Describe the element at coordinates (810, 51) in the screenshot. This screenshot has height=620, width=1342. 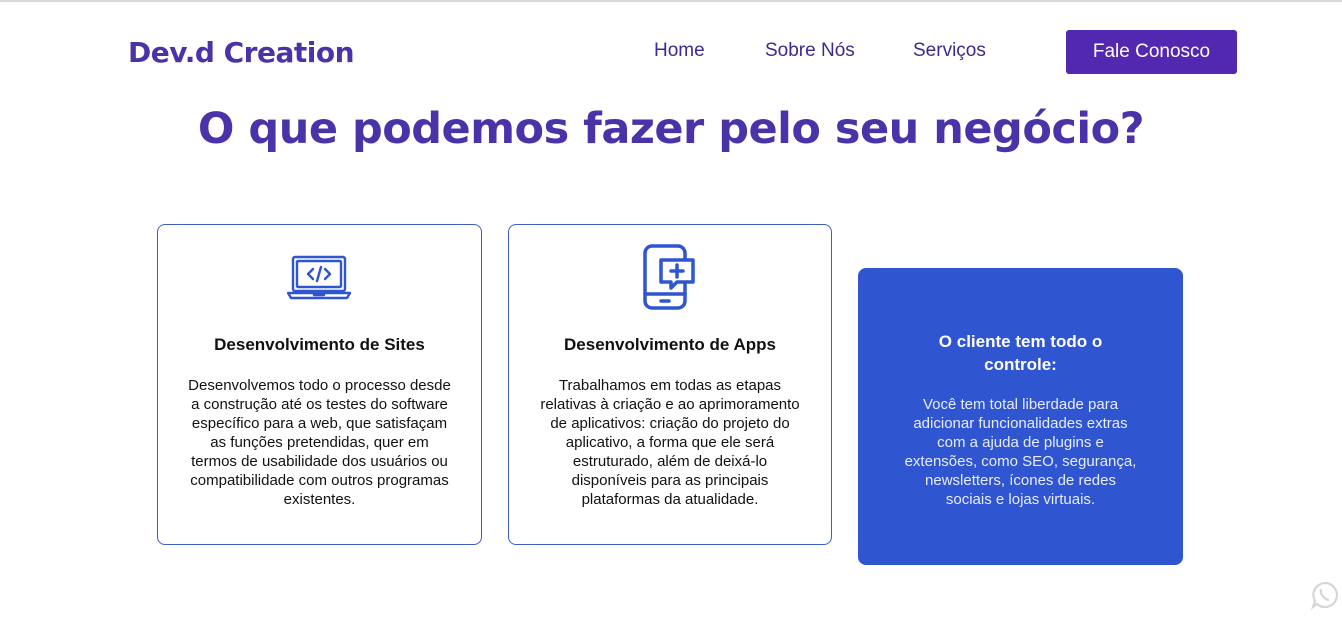
I see `nav-sobre-nos-link: Sobre Nós` at that location.